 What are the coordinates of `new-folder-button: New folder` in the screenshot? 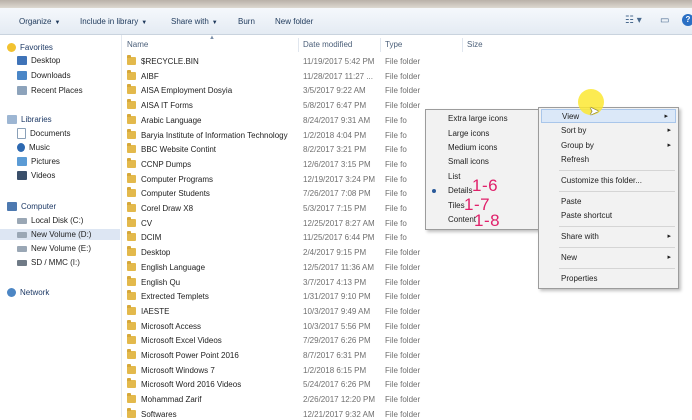 It's located at (294, 21).